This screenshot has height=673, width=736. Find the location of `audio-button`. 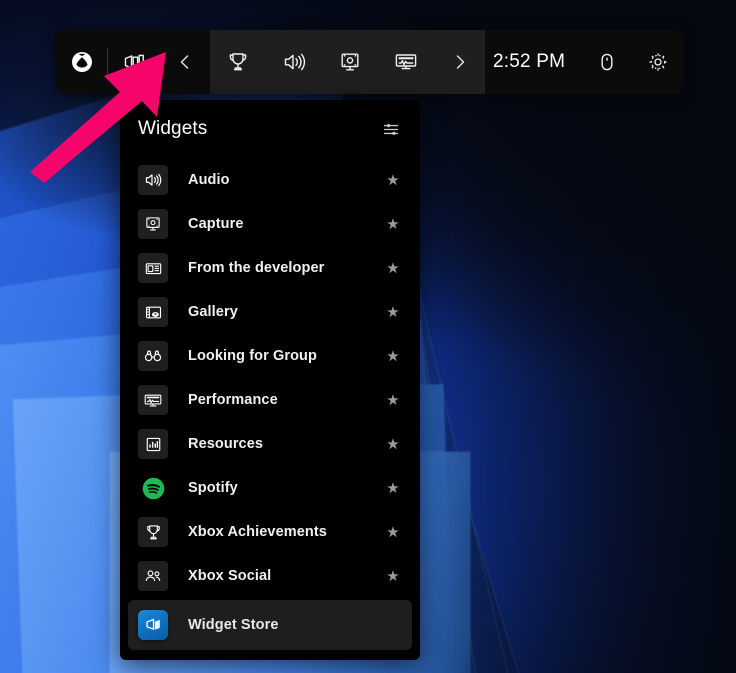

audio-button is located at coordinates (294, 62).